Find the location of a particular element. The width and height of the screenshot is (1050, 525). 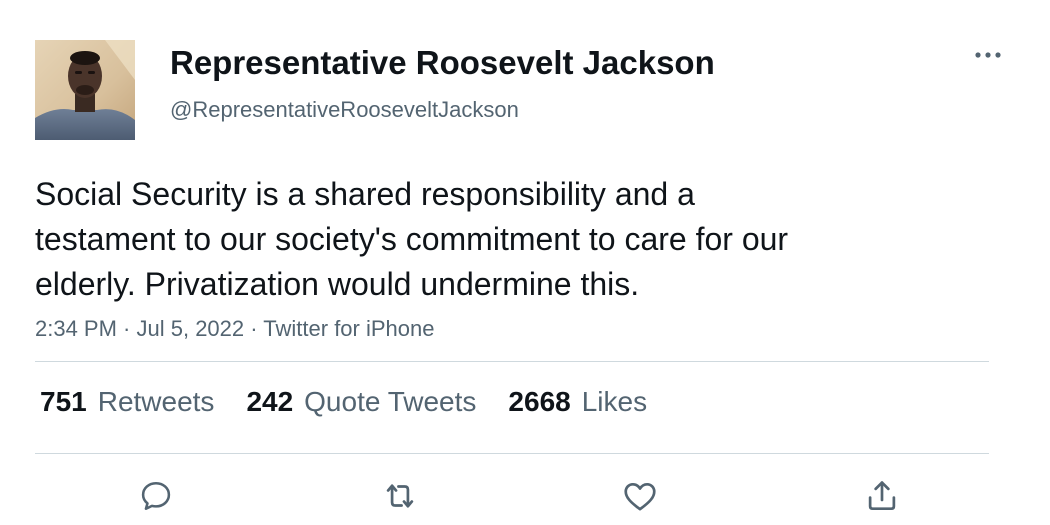

like-button is located at coordinates (640, 496).